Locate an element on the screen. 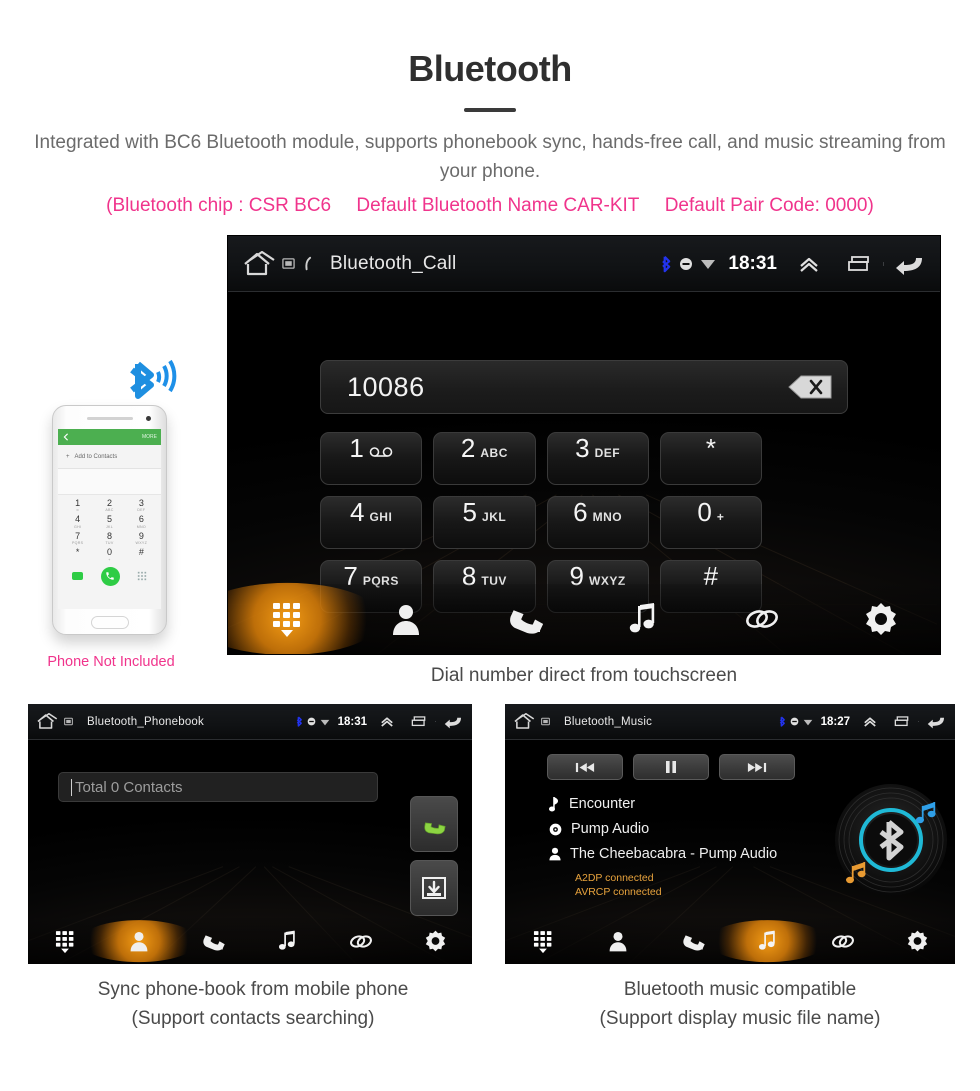 The image size is (980, 1091). phone-speaker is located at coordinates (109, 418).